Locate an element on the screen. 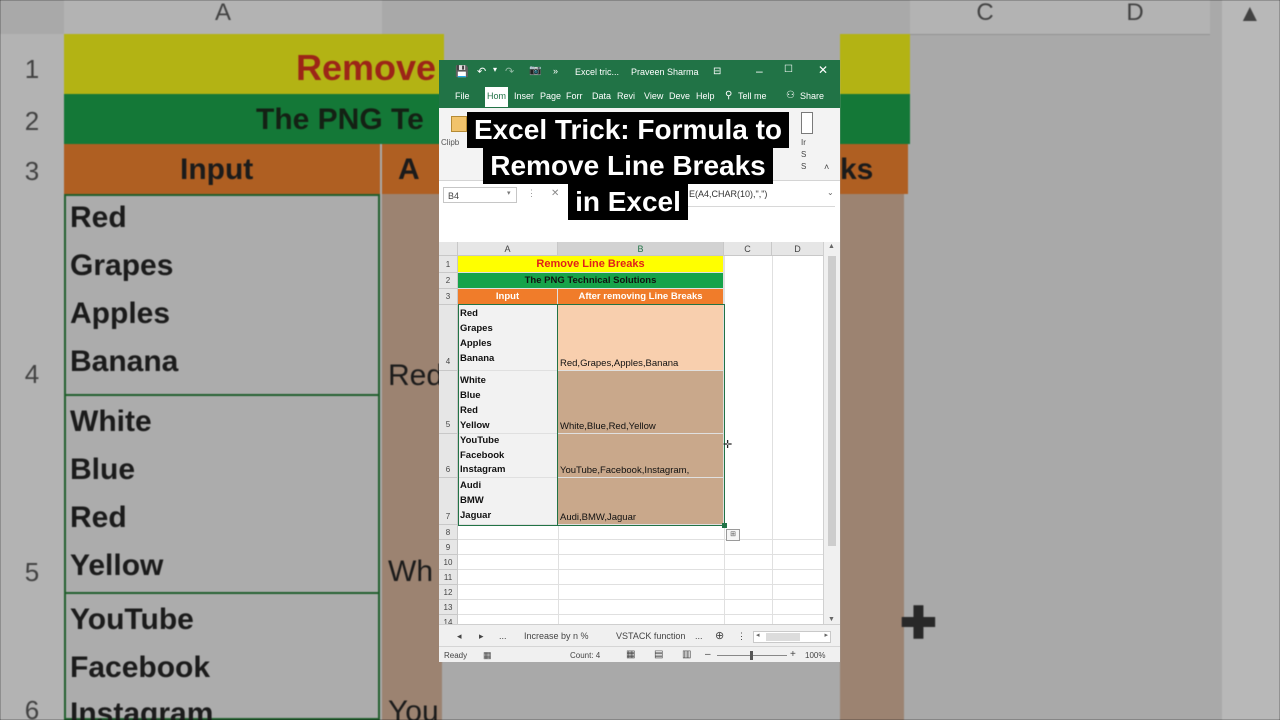  horizontal-scroll-thumb is located at coordinates (783, 637).